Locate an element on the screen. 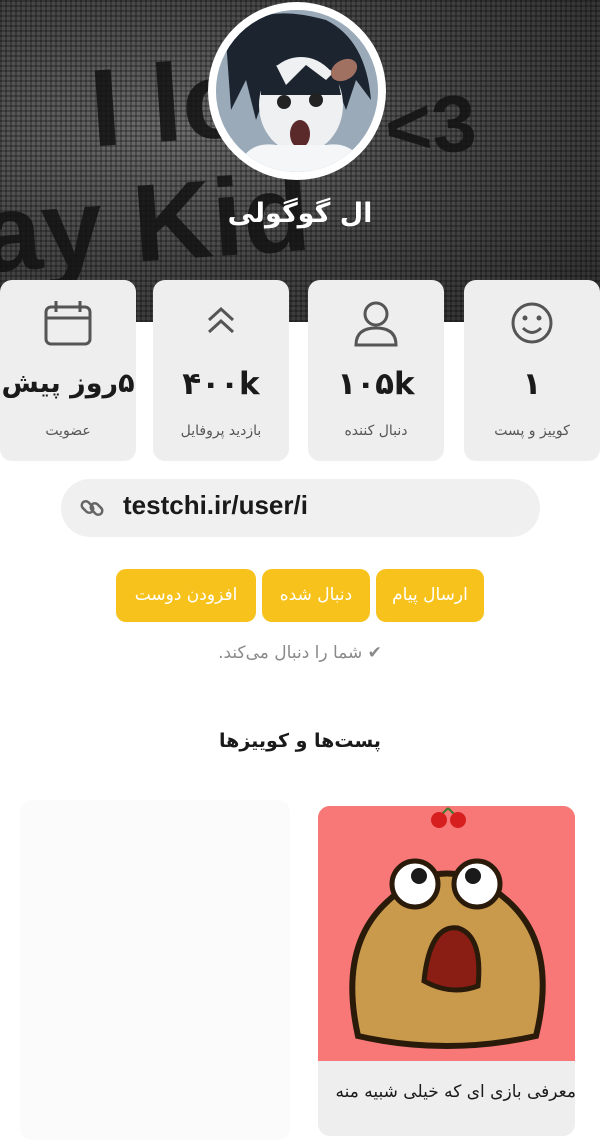  add-friend-button: افزودن دوست is located at coordinates (186, 595).